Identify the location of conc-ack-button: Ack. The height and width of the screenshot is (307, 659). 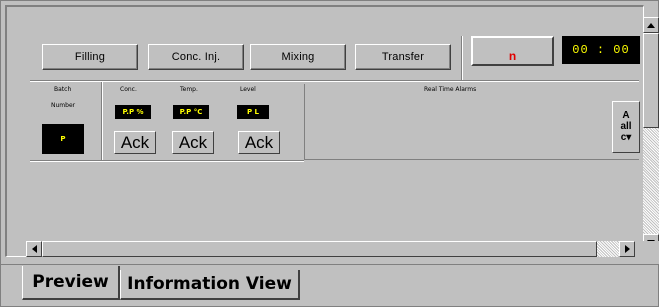
(135, 142).